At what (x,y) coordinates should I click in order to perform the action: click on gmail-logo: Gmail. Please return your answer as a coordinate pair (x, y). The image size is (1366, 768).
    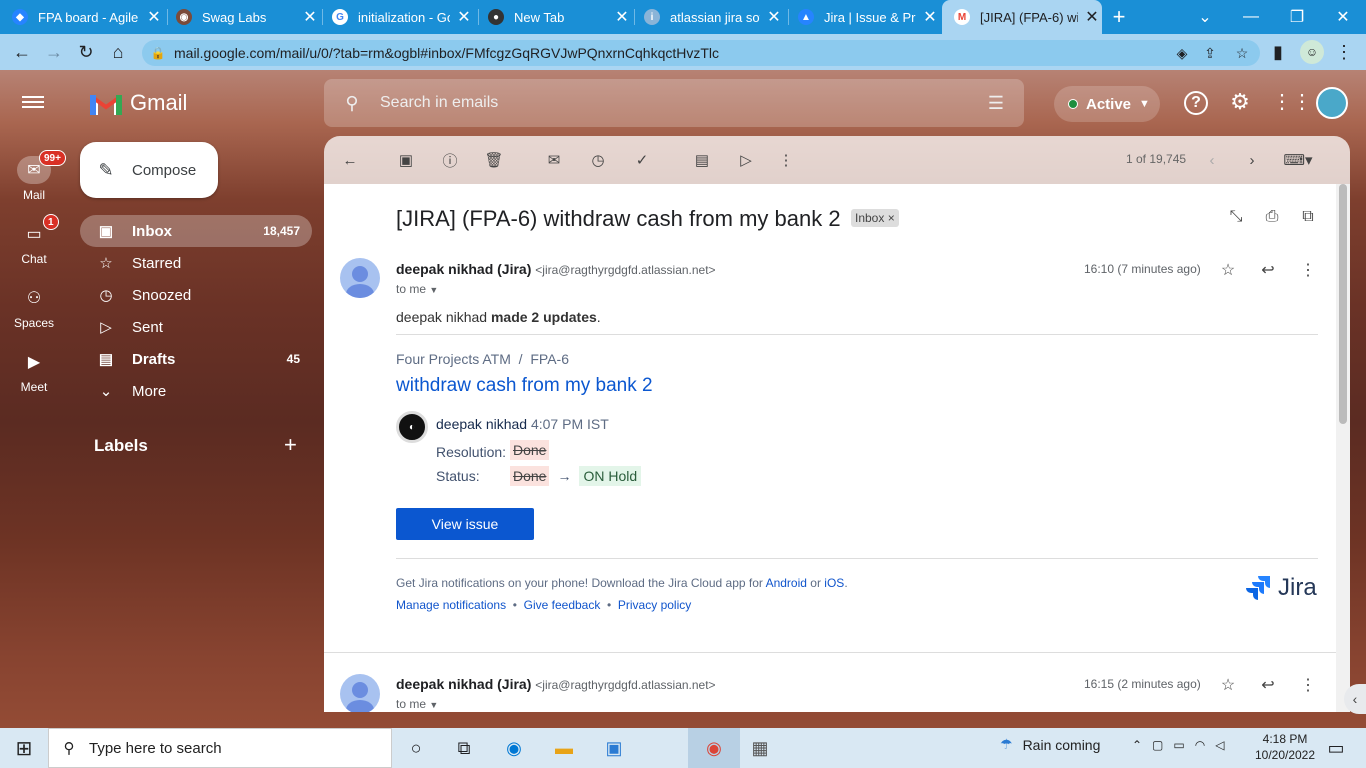
    Looking at the image, I should click on (138, 103).